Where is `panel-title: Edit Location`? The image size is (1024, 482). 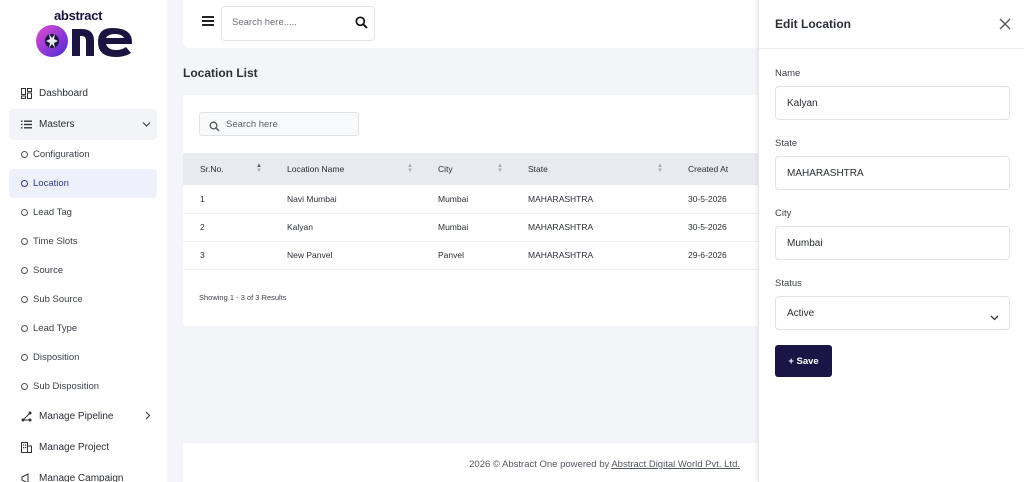 panel-title: Edit Location is located at coordinates (813, 24).